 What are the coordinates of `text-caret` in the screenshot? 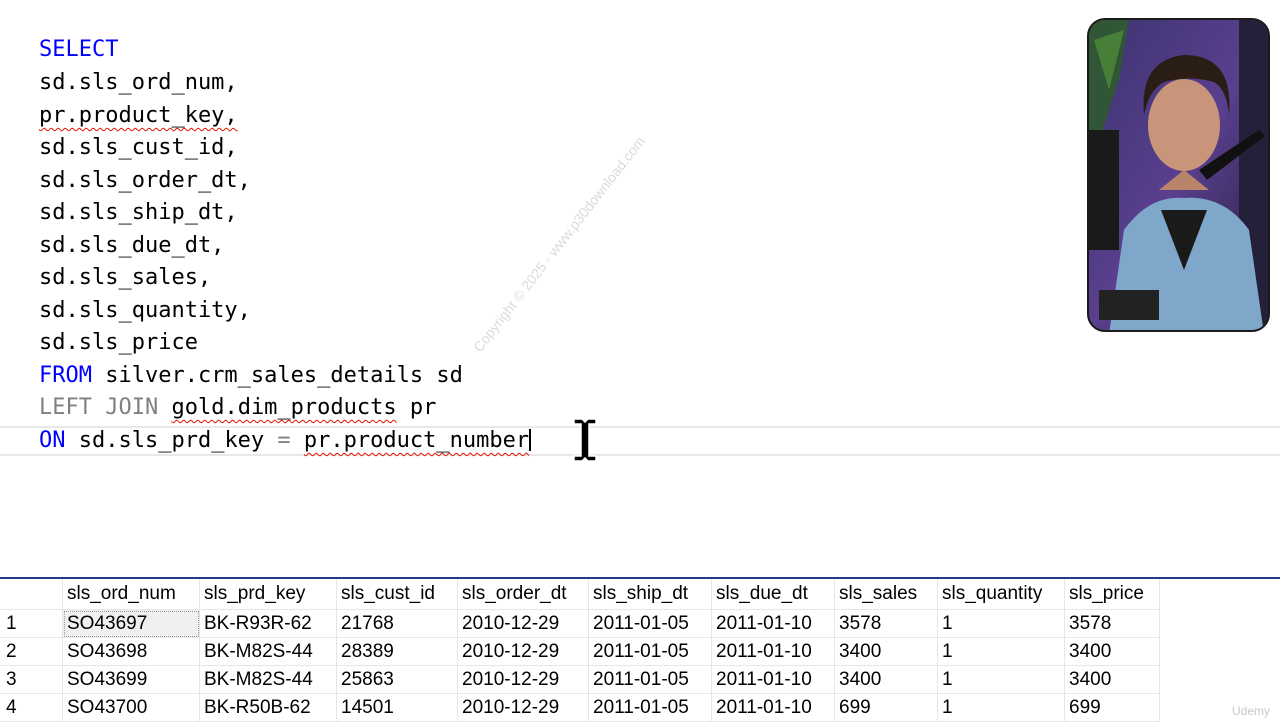 It's located at (530, 440).